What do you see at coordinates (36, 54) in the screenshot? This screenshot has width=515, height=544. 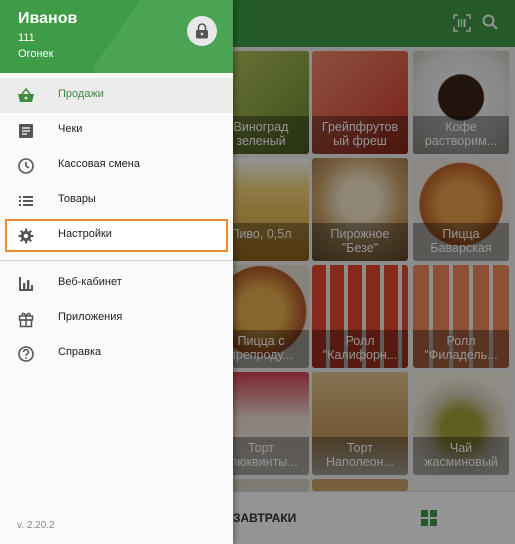 I see `store-name: Огонек` at bounding box center [36, 54].